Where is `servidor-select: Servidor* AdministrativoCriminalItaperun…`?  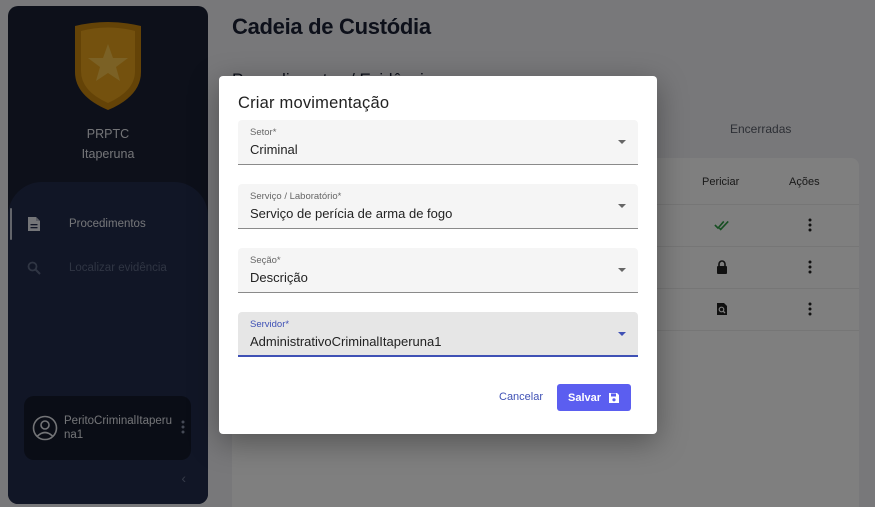 servidor-select: Servidor* AdministrativoCriminalItaperun… is located at coordinates (438, 334).